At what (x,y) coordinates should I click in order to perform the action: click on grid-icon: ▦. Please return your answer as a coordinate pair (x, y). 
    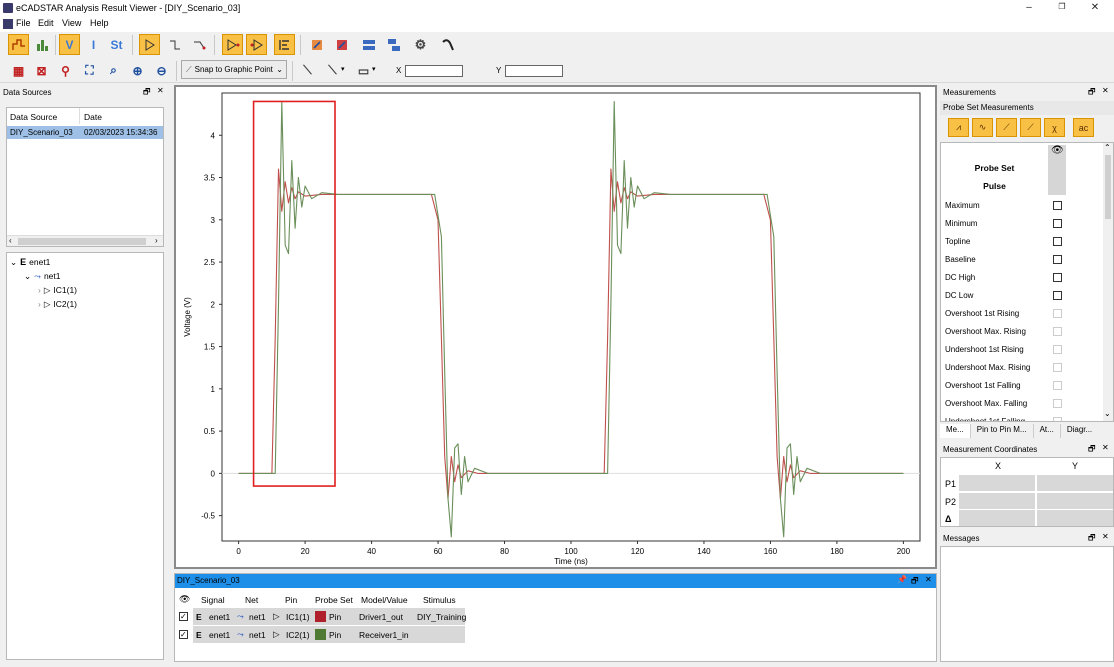
    Looking at the image, I should click on (18, 70).